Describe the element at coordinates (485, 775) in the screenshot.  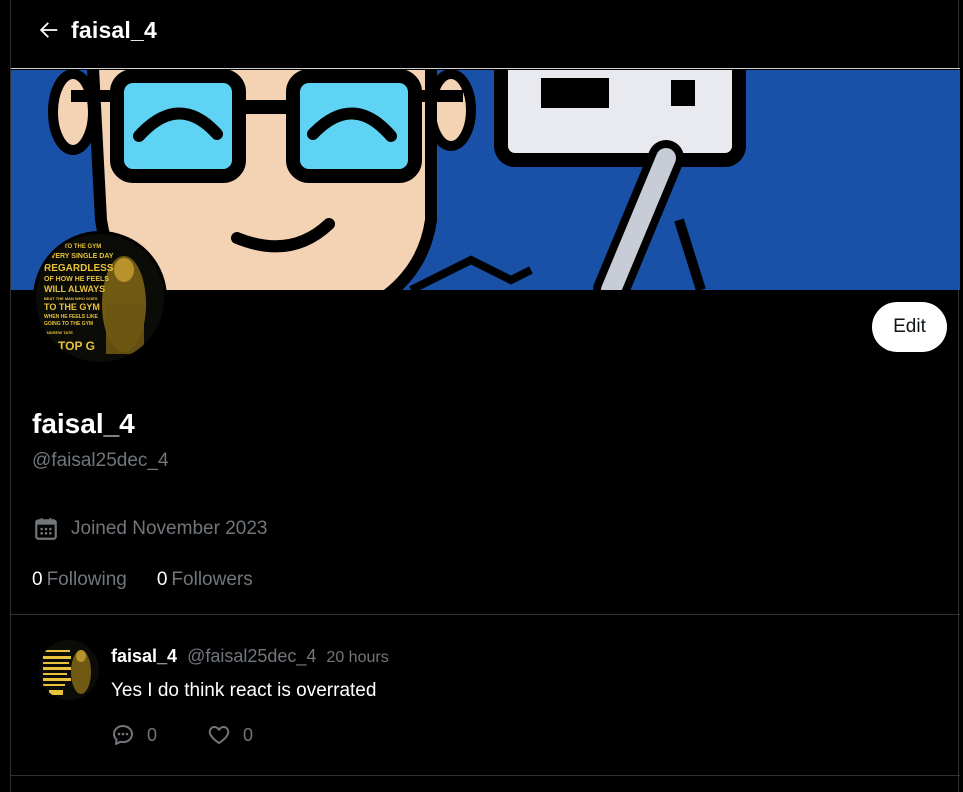
I see `divider` at that location.